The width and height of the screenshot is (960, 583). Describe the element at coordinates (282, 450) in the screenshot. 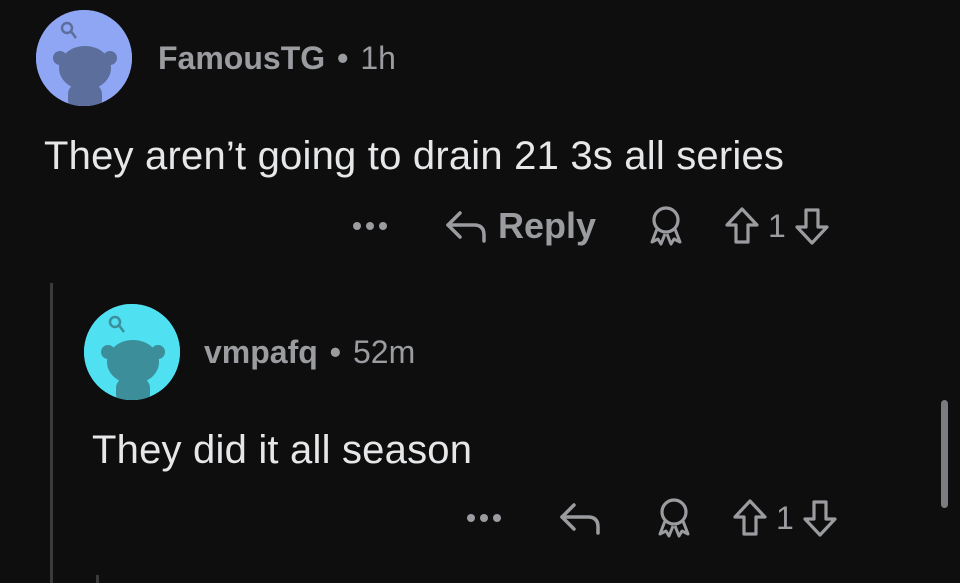

I see `comment-text: They did it all season` at that location.